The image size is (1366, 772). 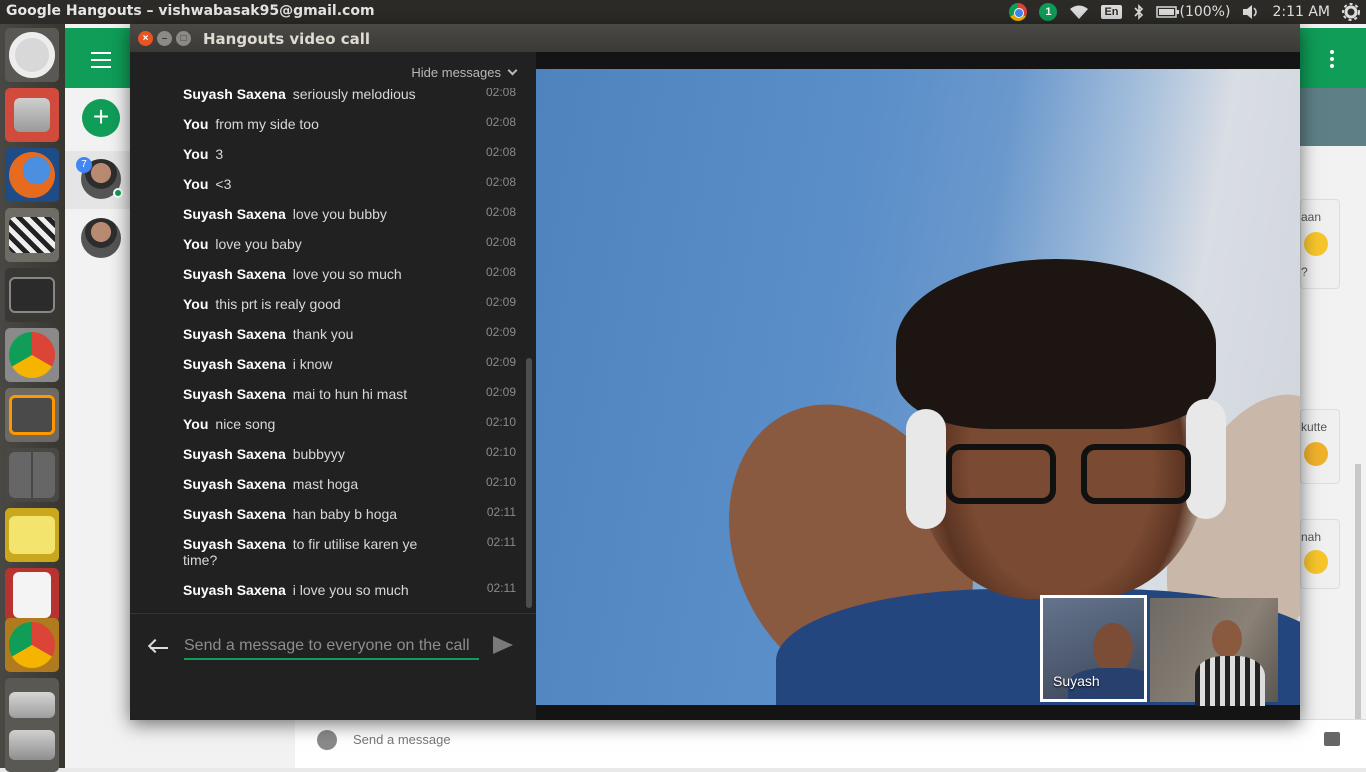 I want to click on launcher-trash-button, so click(x=32, y=745).